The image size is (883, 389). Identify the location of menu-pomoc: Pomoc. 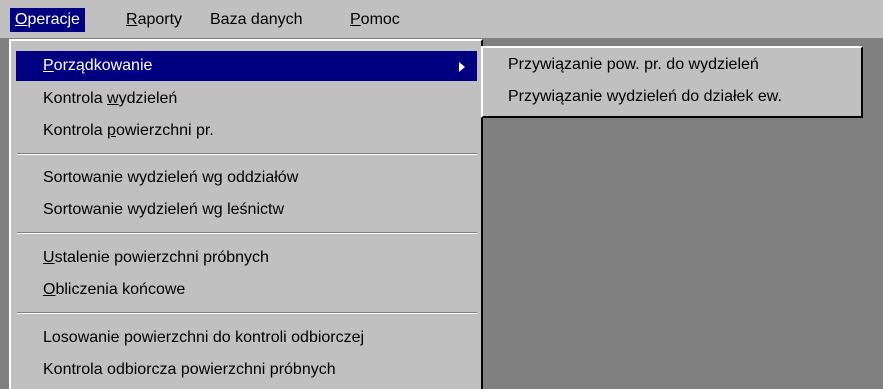
(375, 20).